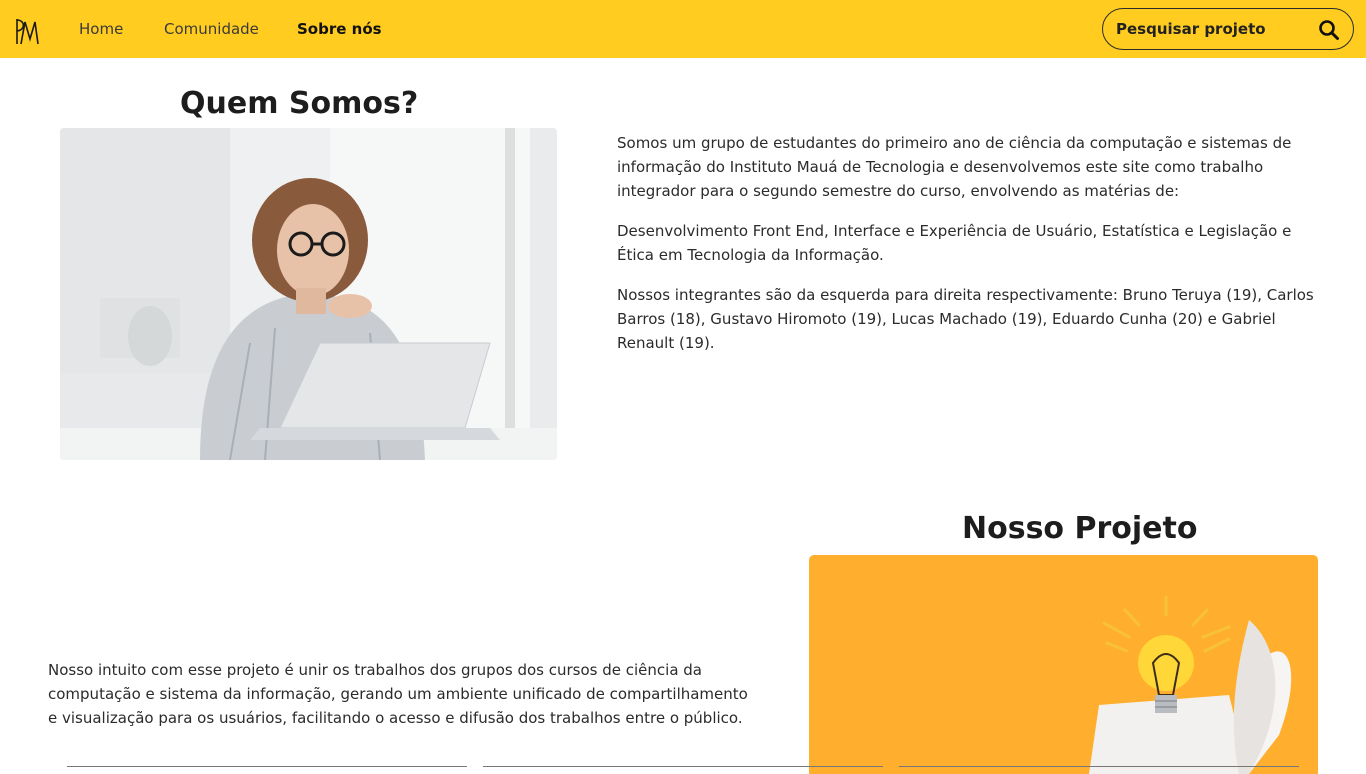 Image resolution: width=1366 pixels, height=774 pixels. Describe the element at coordinates (1080, 528) in the screenshot. I see `project-title: Nosso Projeto` at that location.